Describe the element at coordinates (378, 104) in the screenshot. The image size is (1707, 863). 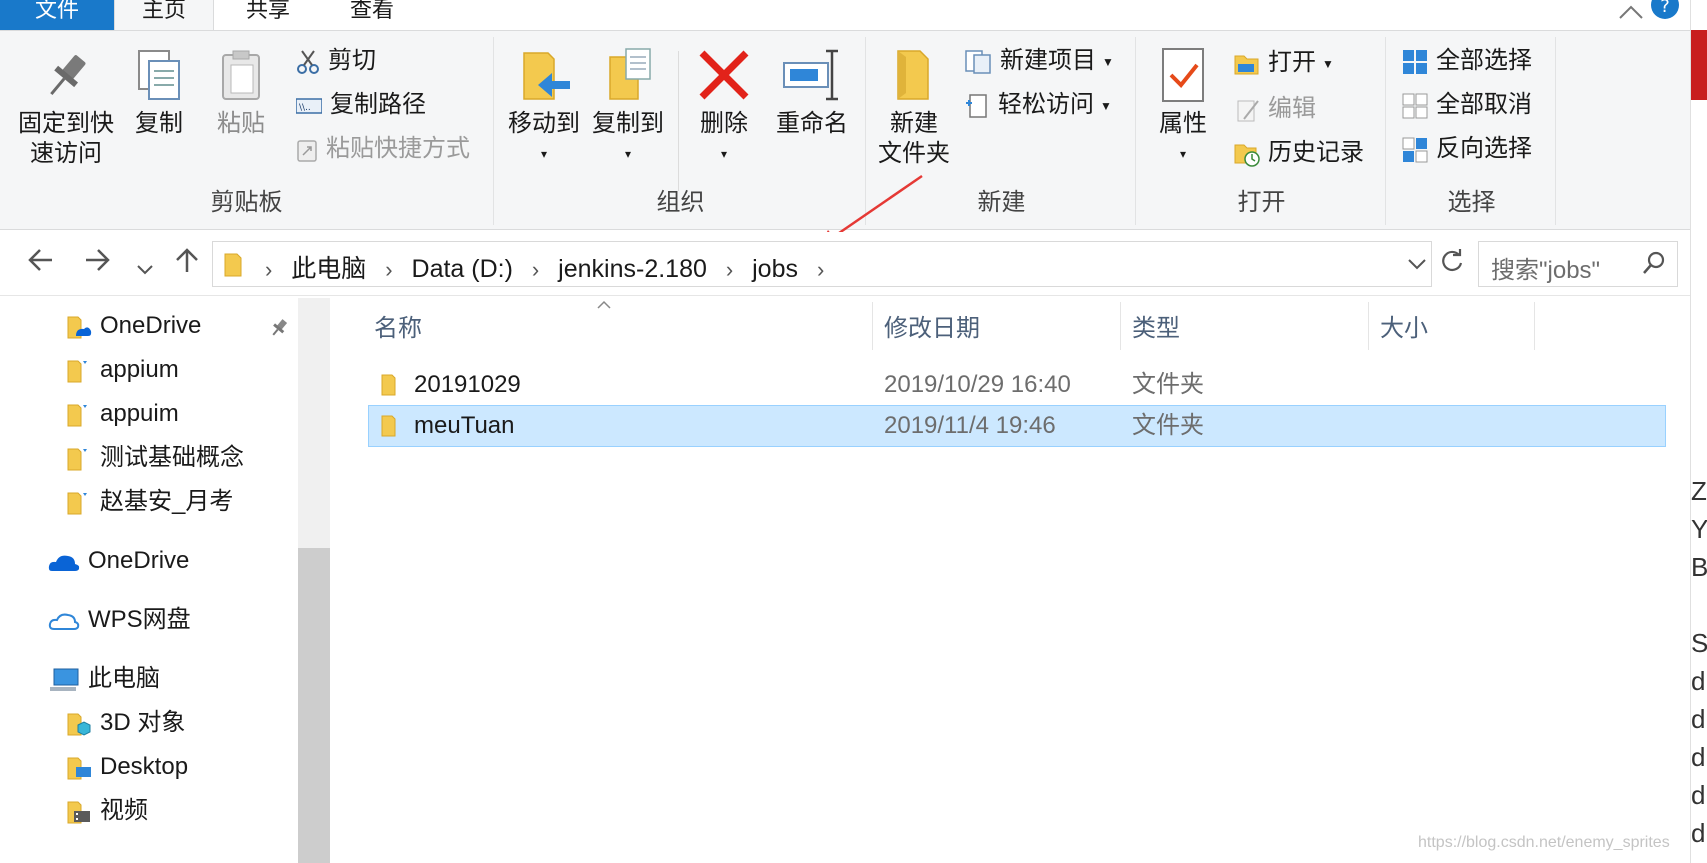
I see `copy-path-label: 复制路径` at that location.